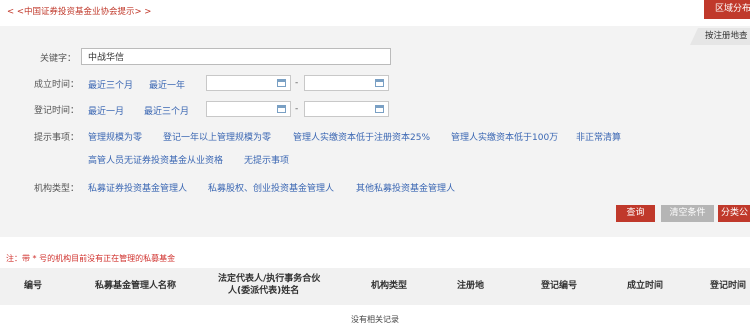 The width and height of the screenshot is (750, 329). Describe the element at coordinates (598, 136) in the screenshot. I see `hint-abnormal-liquidation: 非正常清算` at that location.